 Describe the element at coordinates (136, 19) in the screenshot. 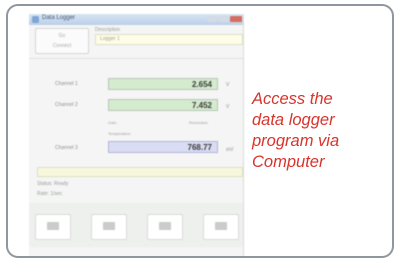

I see `window-titlebar: Data Logger` at that location.